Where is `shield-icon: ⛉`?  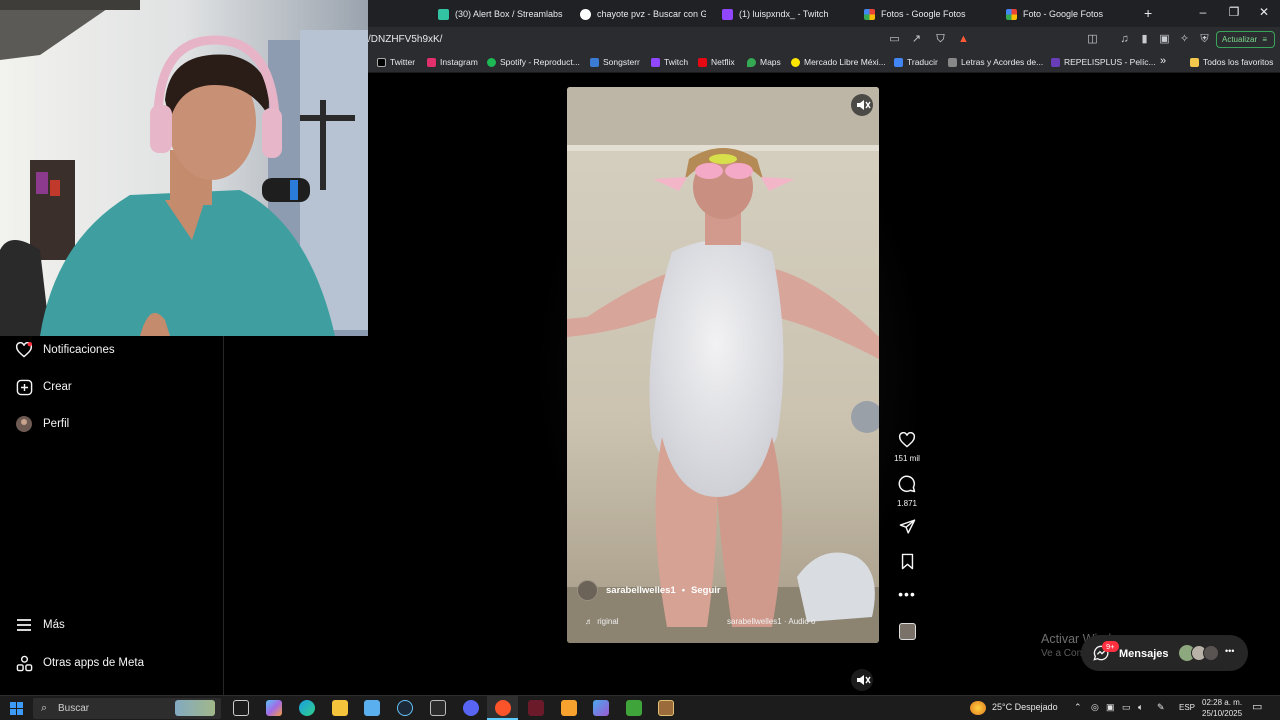
shield-icon: ⛉ is located at coordinates (940, 39).